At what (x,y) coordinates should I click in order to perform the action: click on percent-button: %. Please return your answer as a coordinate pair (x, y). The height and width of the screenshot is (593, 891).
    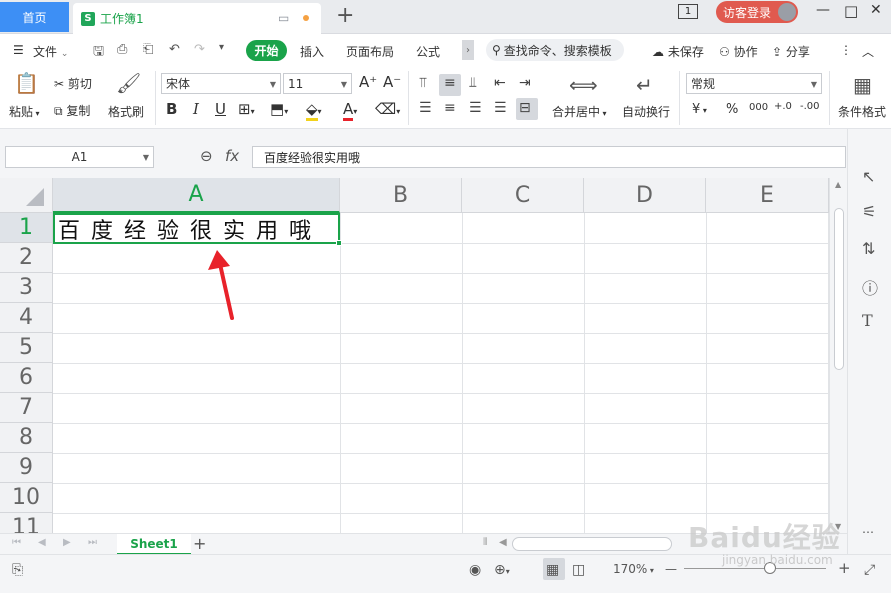
    Looking at the image, I should click on (732, 109).